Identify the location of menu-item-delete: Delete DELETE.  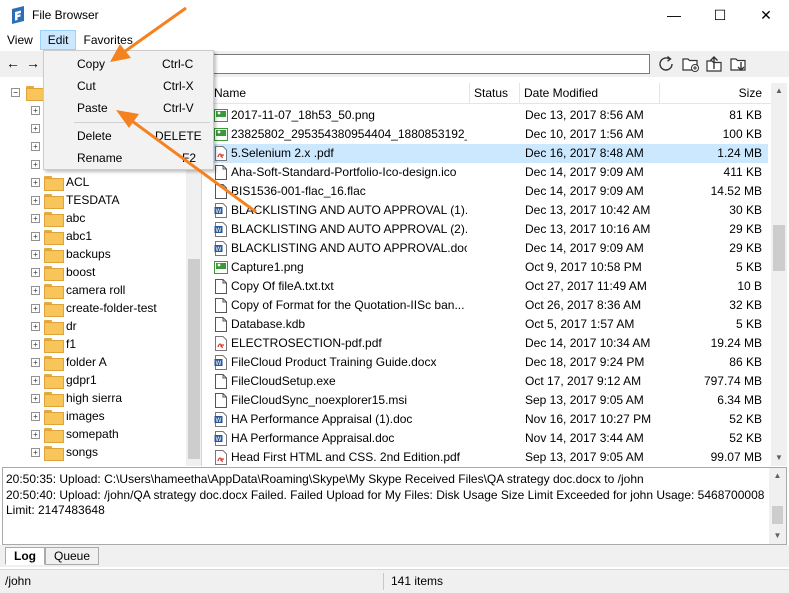
(128, 136).